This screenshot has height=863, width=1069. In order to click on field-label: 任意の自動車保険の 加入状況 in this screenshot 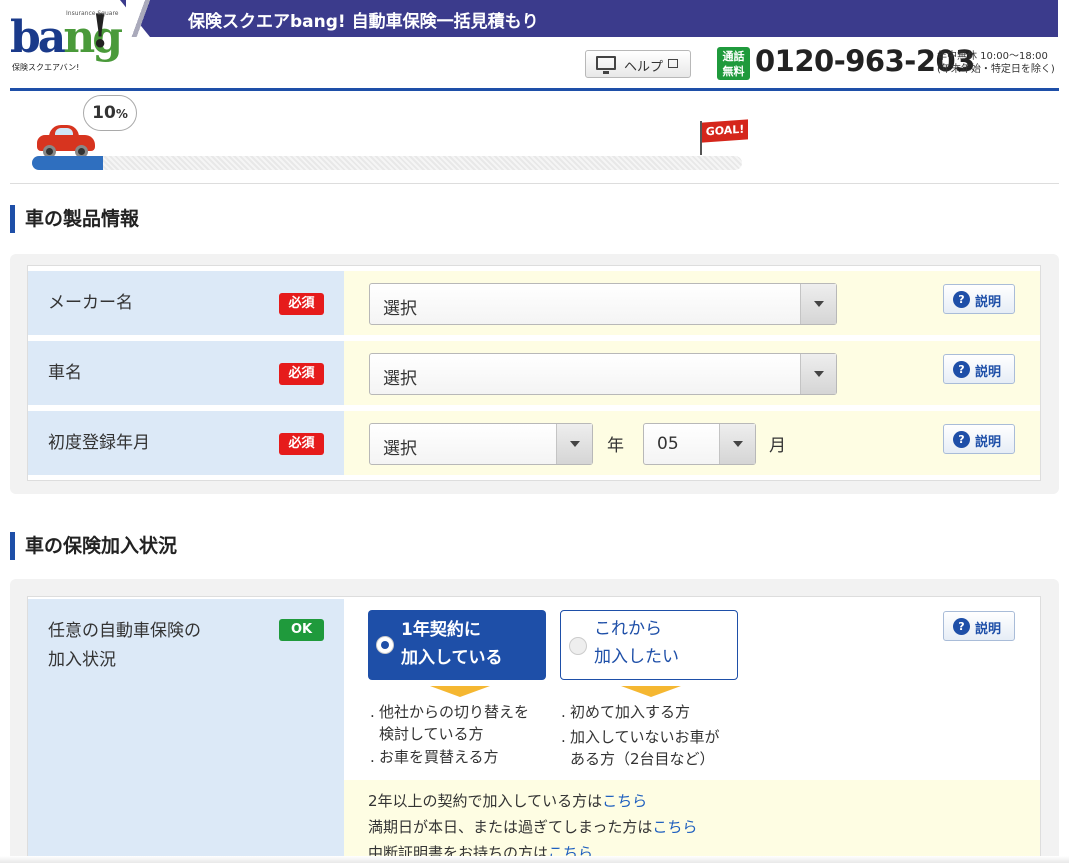, I will do `click(124, 645)`.